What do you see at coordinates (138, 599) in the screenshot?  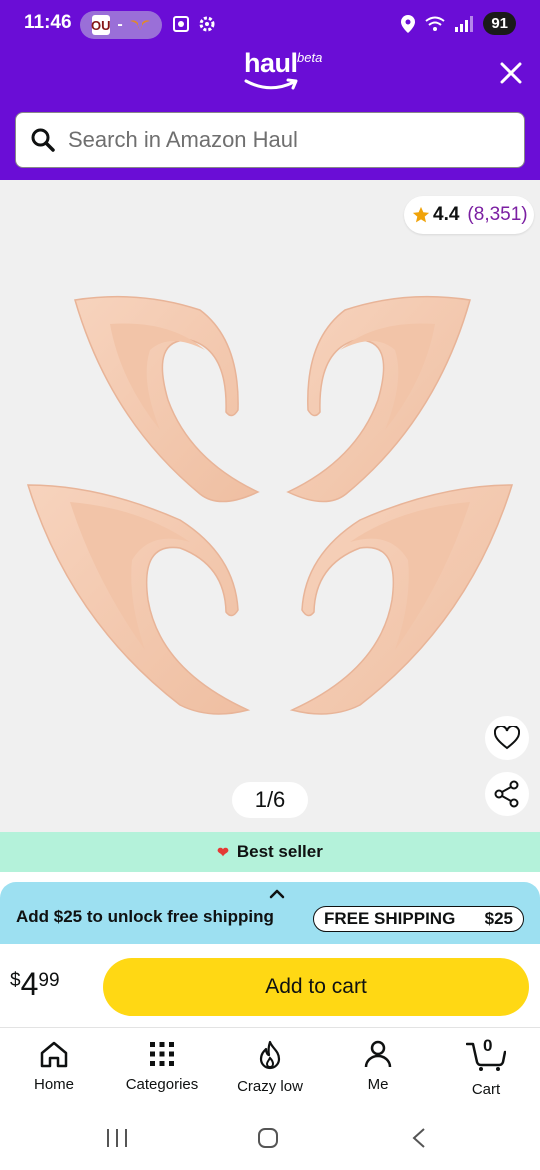 I see `ear-bottom-left` at bounding box center [138, 599].